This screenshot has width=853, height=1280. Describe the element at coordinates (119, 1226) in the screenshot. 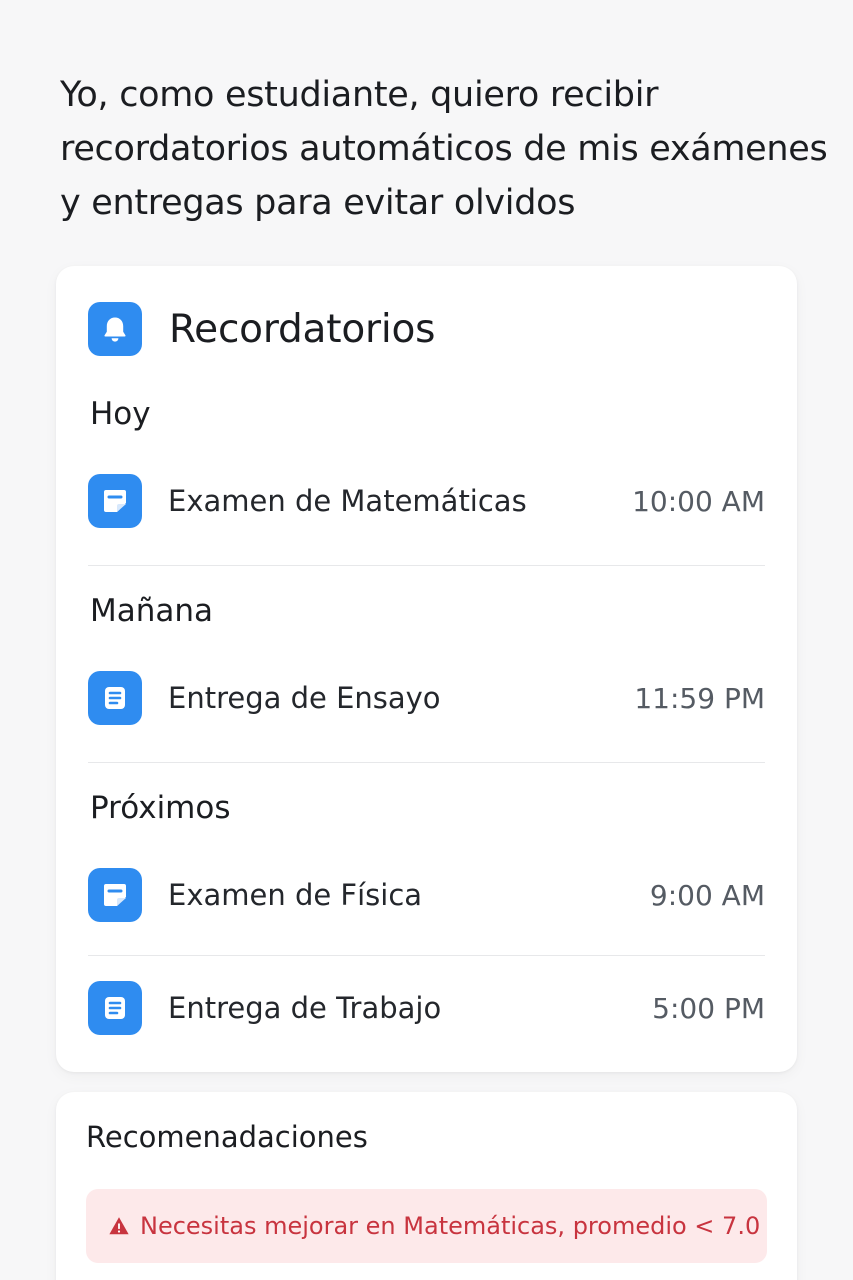

I see `warning-icon` at that location.